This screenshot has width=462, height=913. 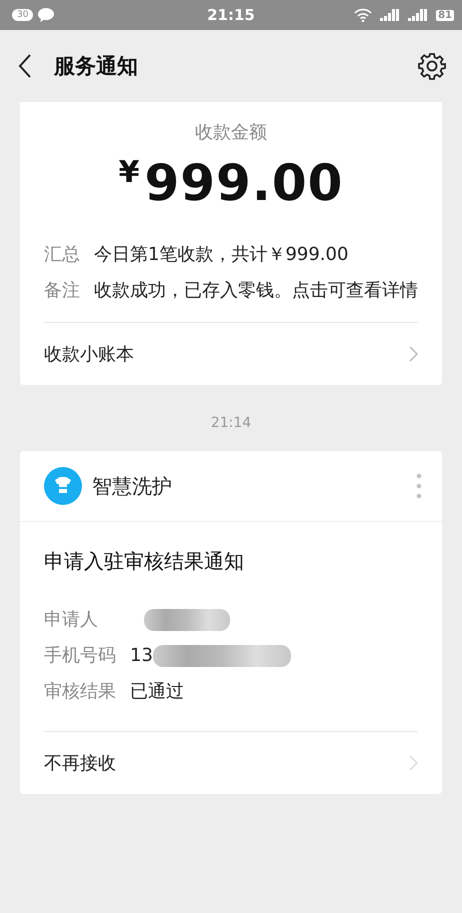 I want to click on field-value: 13, so click(x=141, y=656).